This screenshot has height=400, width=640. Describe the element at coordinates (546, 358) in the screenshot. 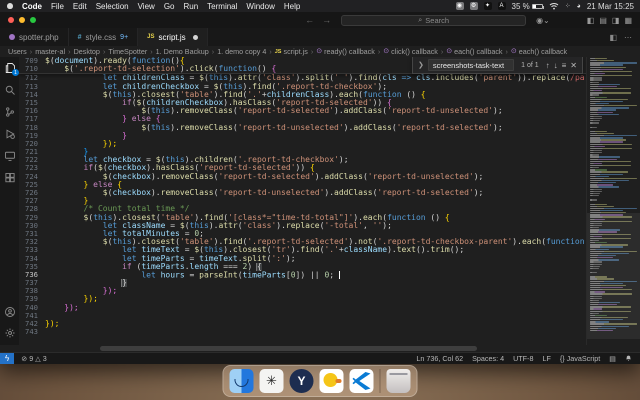

I see `eol-setting: LF` at that location.